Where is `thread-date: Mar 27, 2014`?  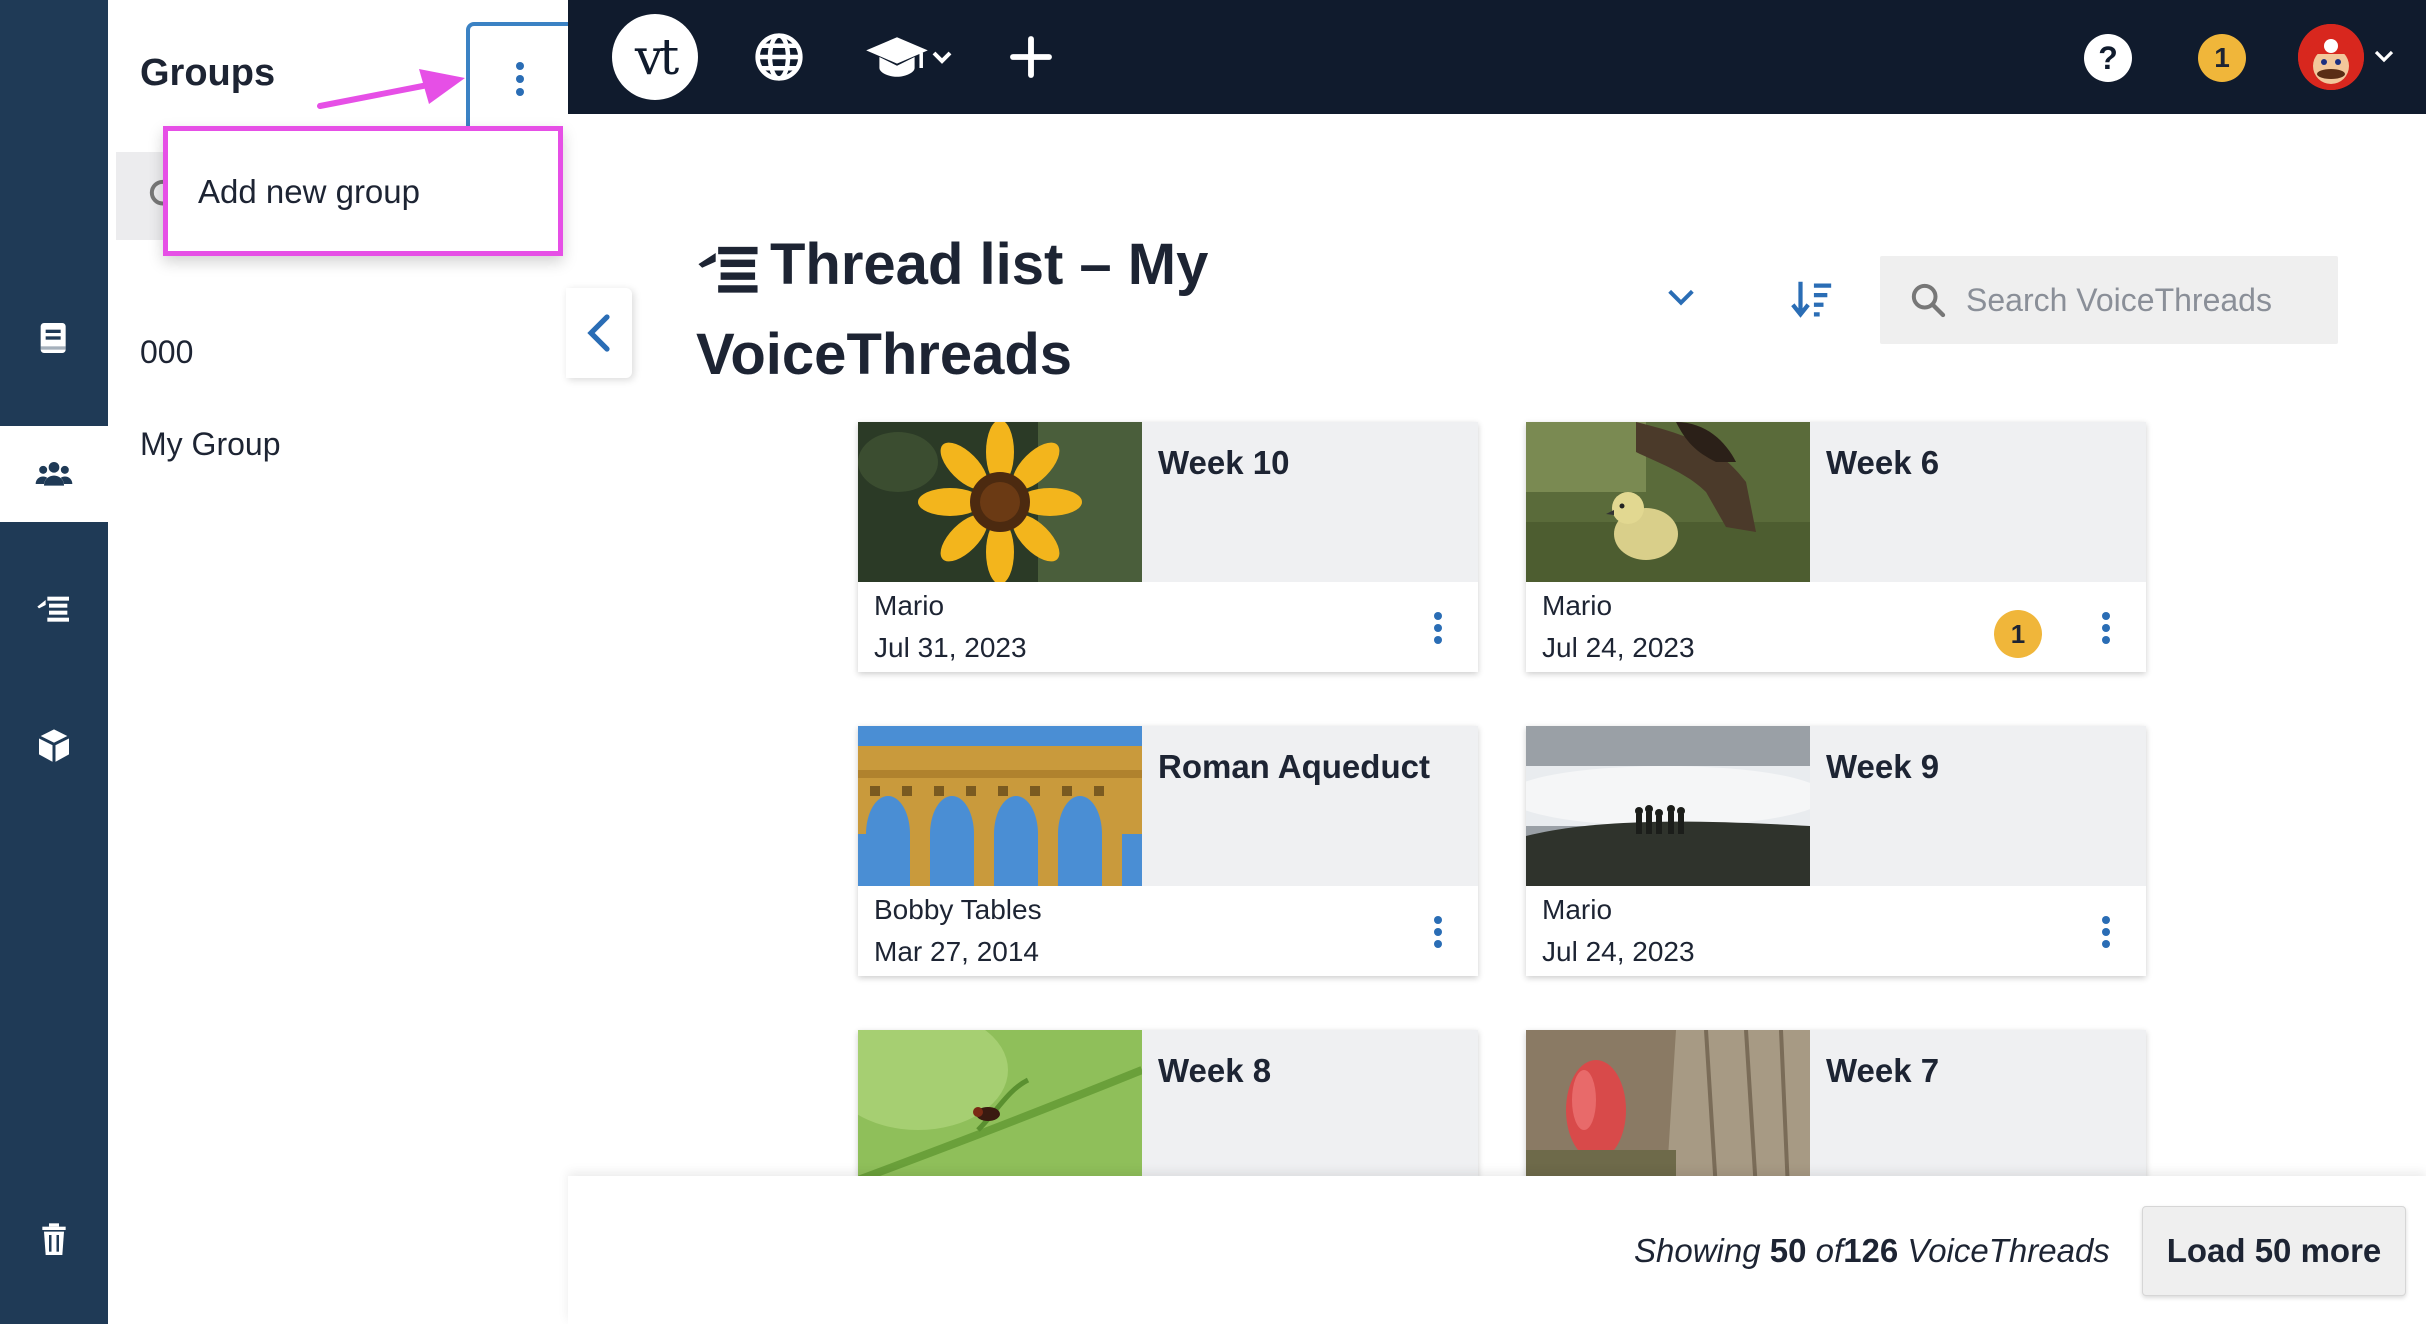
thread-date: Mar 27, 2014 is located at coordinates (956, 951).